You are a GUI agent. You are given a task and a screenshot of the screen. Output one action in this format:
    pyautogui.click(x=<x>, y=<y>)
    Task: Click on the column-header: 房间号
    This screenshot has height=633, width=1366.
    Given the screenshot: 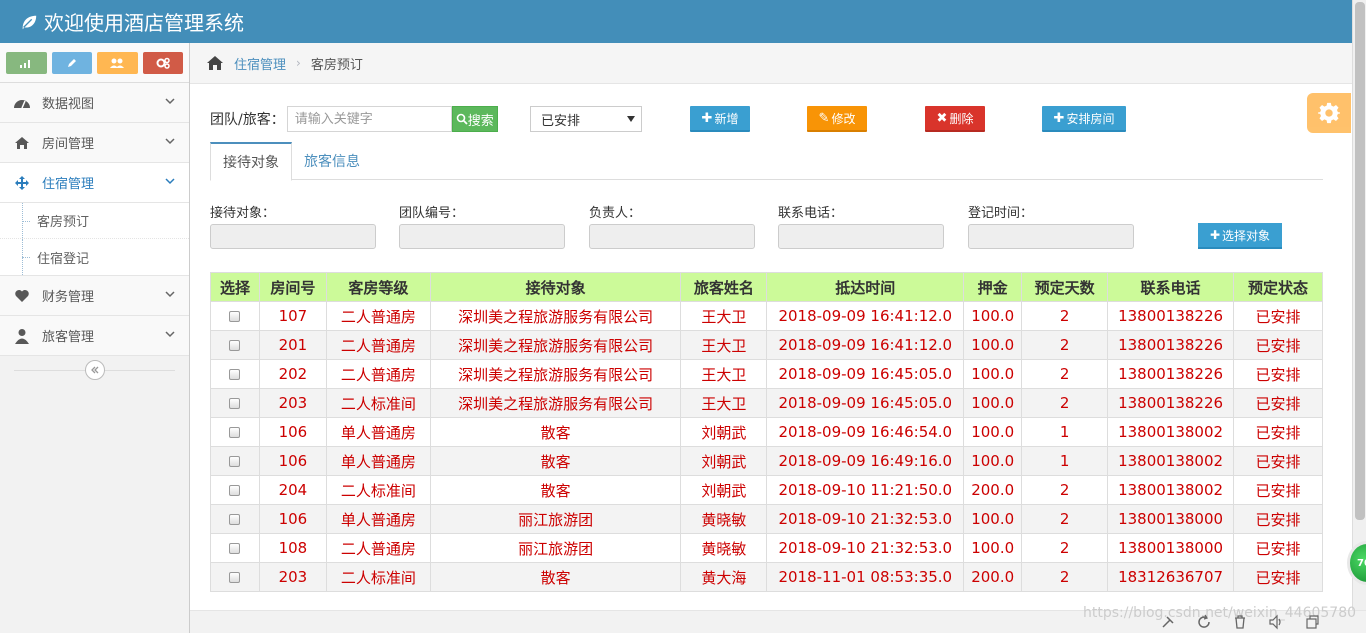 What is the action you would take?
    pyautogui.click(x=292, y=287)
    